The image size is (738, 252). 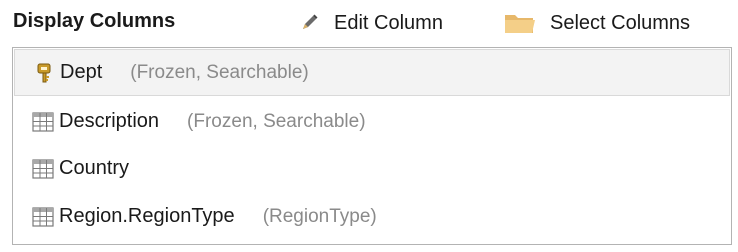 What do you see at coordinates (620, 22) in the screenshot?
I see `select-columns-label: Select Columns` at bounding box center [620, 22].